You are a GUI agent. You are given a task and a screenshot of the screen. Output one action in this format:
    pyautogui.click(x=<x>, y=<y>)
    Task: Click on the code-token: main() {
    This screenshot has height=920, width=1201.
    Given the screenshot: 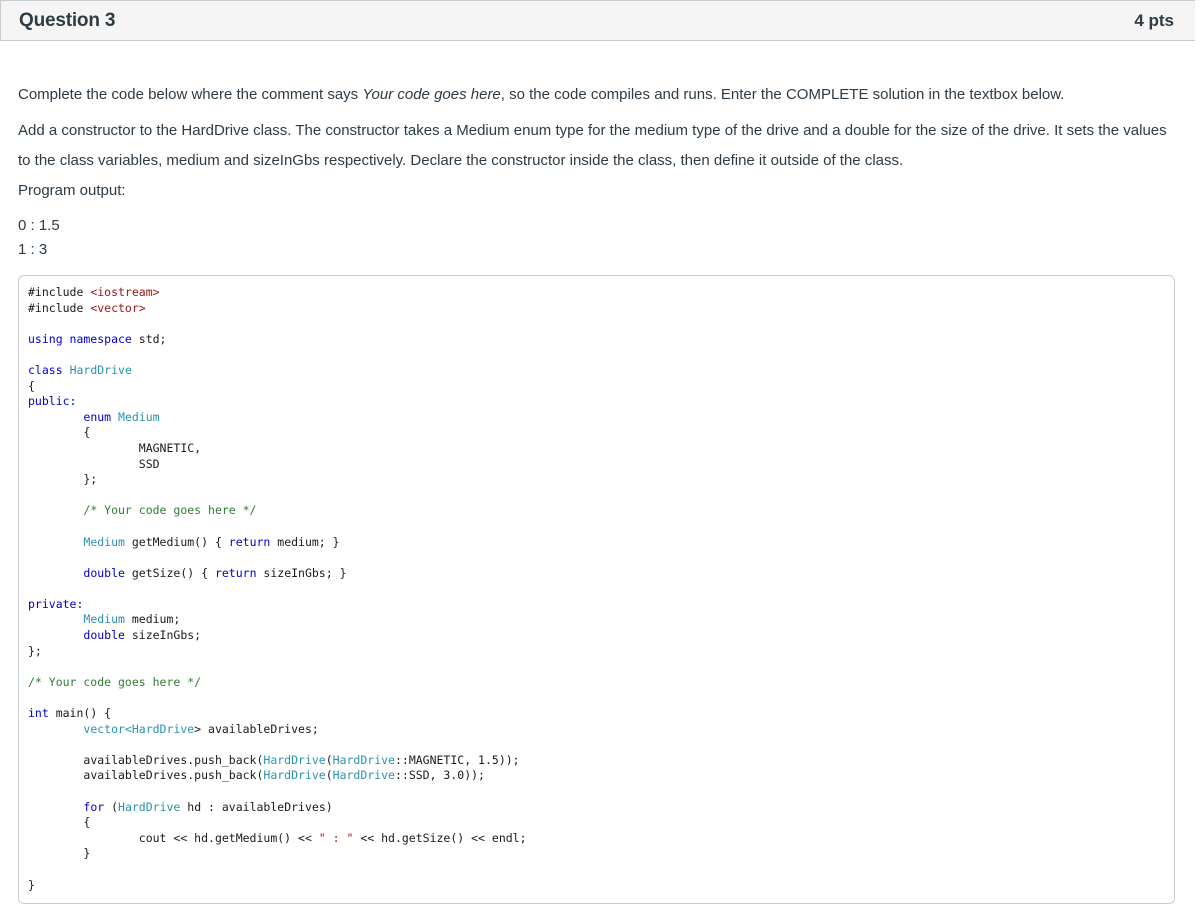 What is the action you would take?
    pyautogui.click(x=80, y=713)
    